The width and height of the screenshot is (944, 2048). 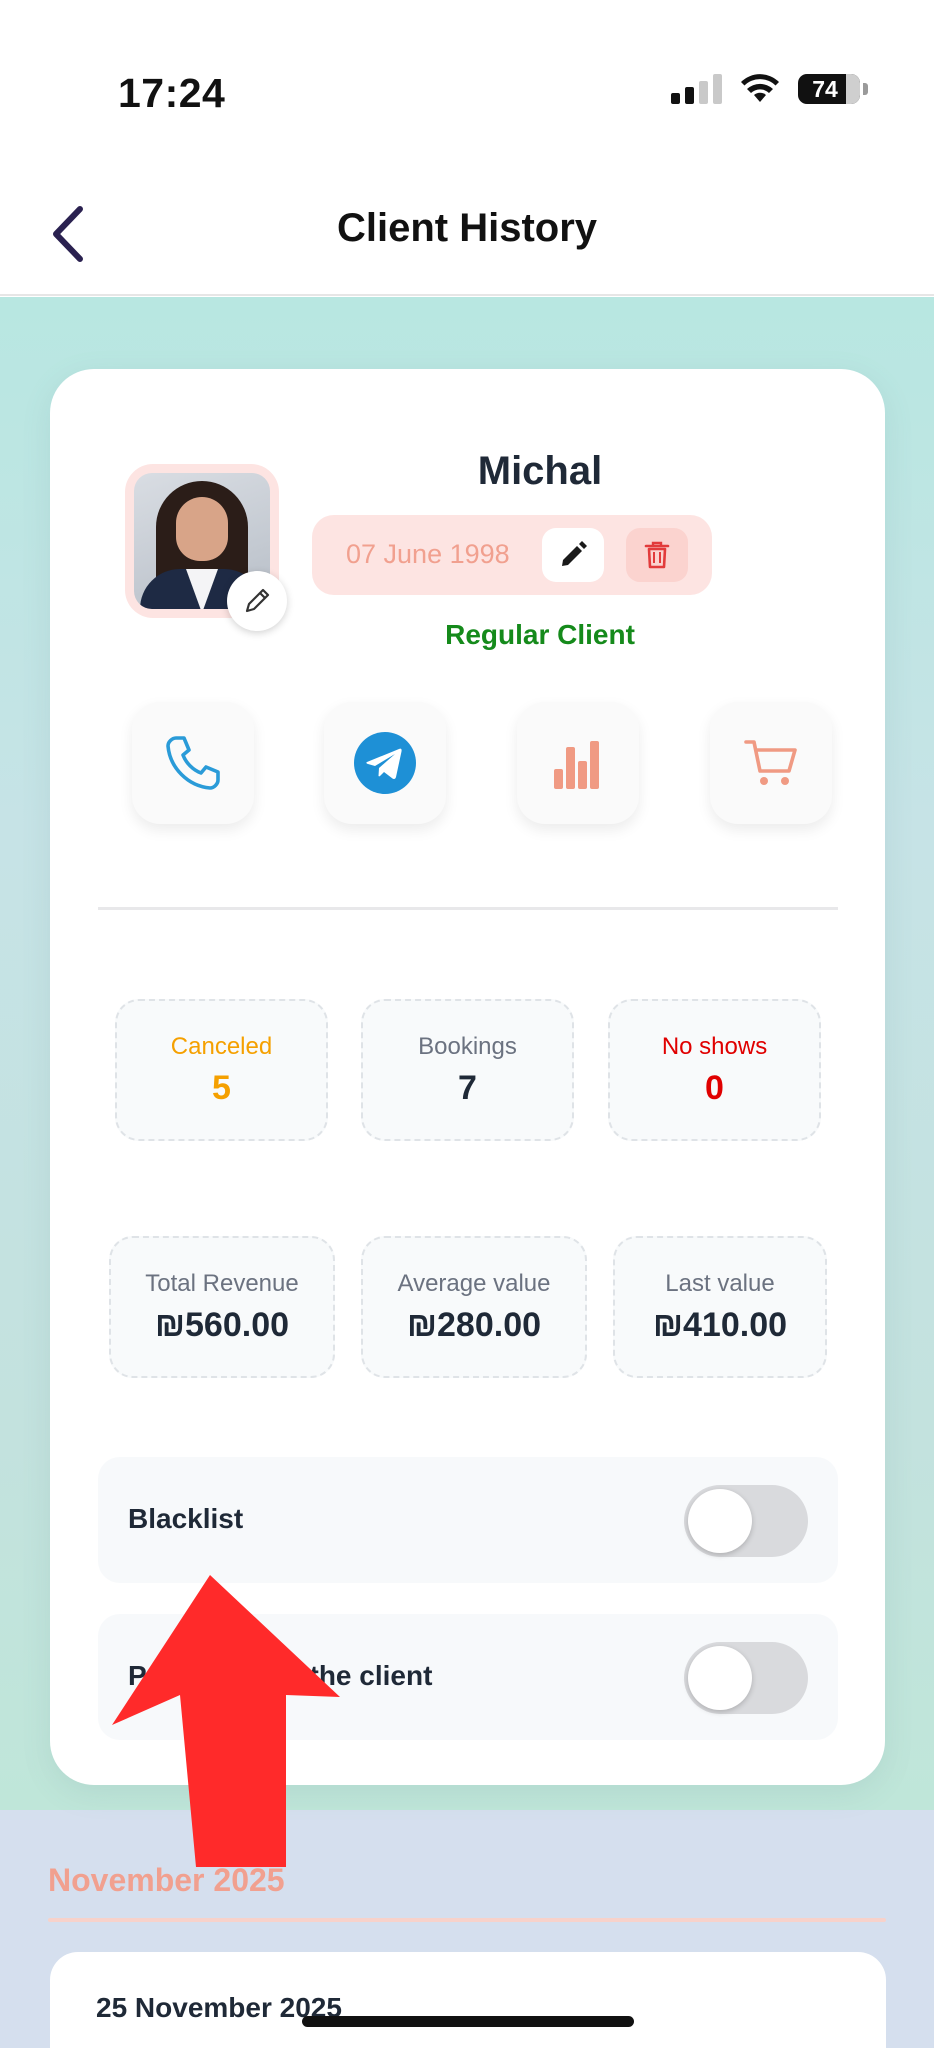 What do you see at coordinates (474, 1325) in the screenshot?
I see `average-value-value: ₪280.00` at bounding box center [474, 1325].